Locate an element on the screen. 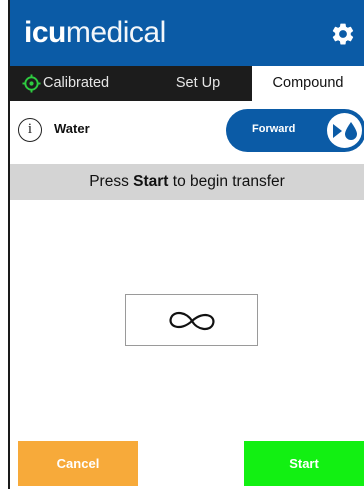  start-button: Start is located at coordinates (304, 463).